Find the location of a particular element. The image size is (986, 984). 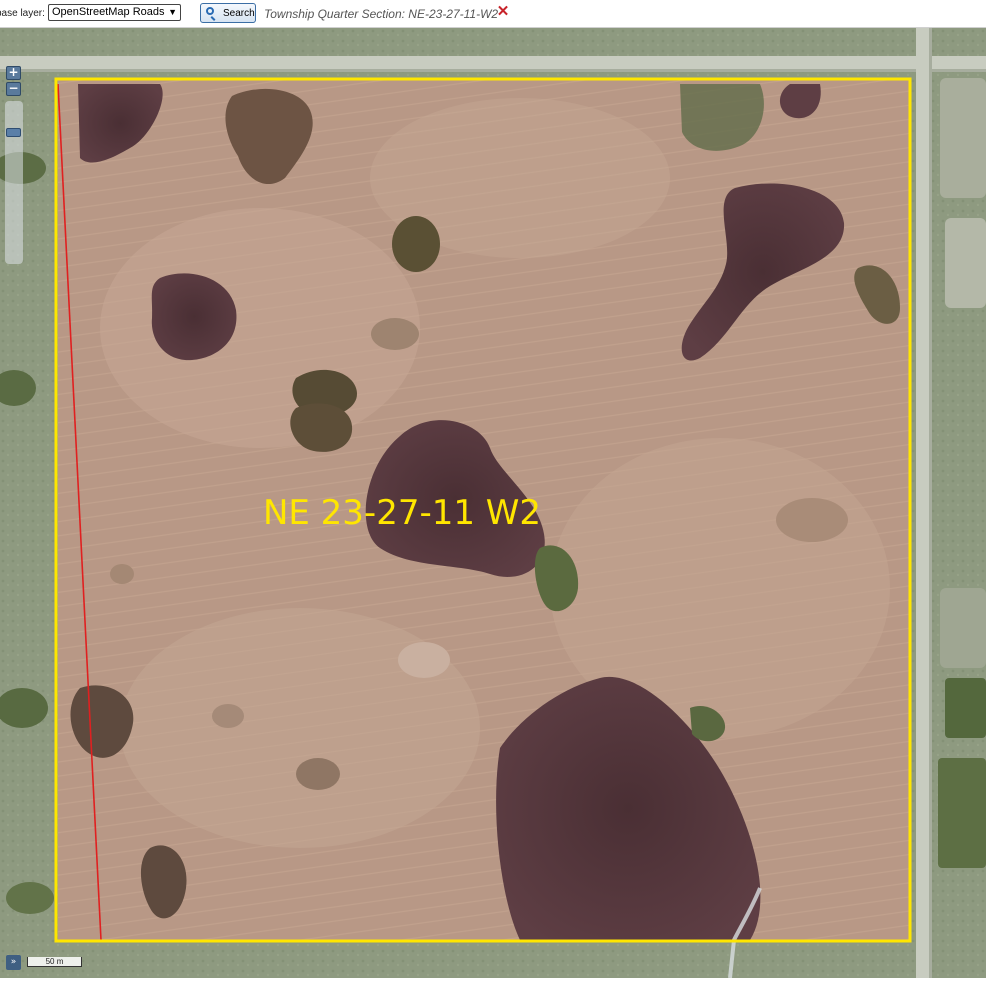

layer-switcher-button: » is located at coordinates (13, 962).